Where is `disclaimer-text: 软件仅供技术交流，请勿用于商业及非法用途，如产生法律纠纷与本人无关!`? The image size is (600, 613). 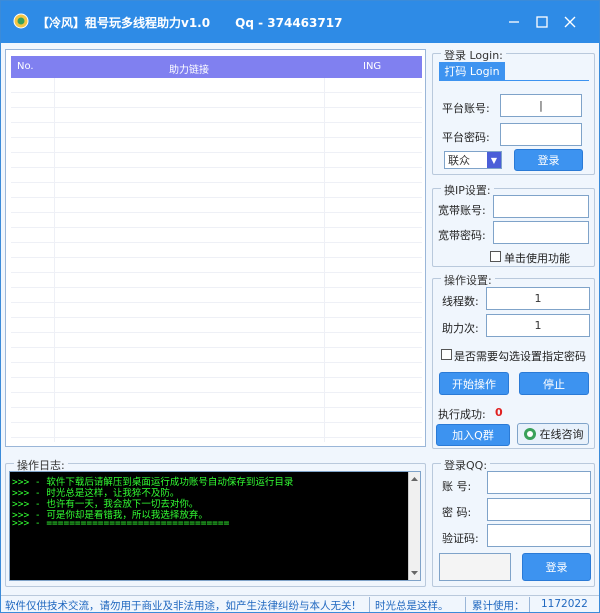
disclaimer-text: 软件仅供技术交流，请勿用于商业及非法用途，如产生法律纠纷与本人无关! is located at coordinates (180, 606).